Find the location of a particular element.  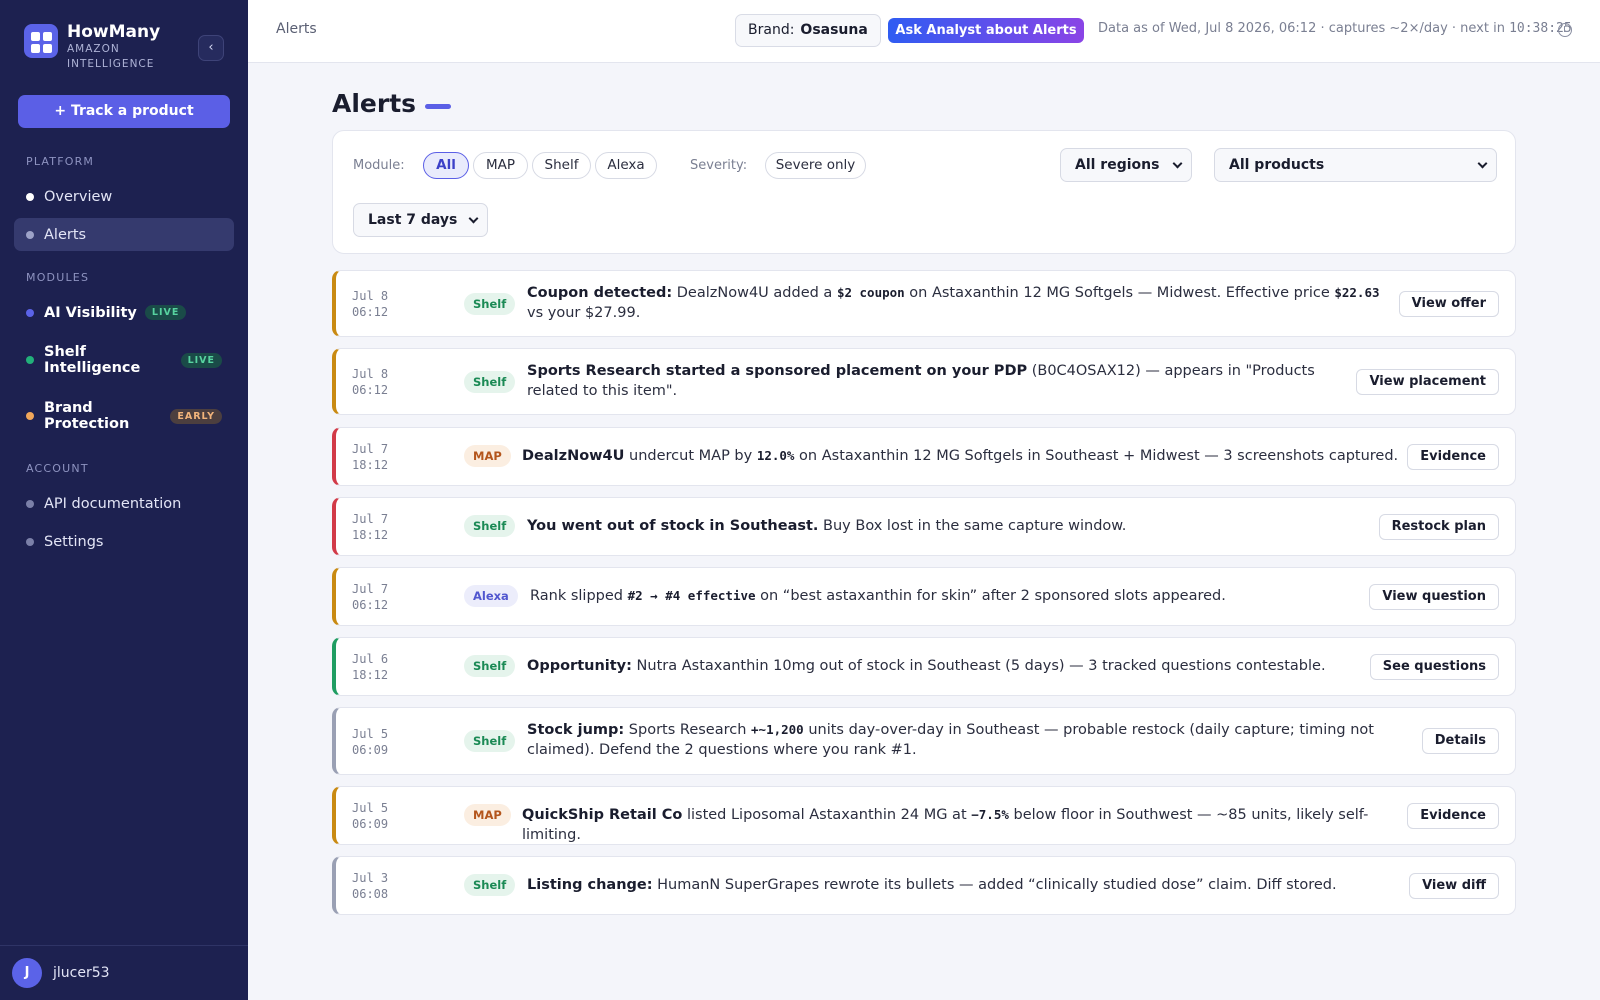

page-title: Alerts is located at coordinates (374, 103).